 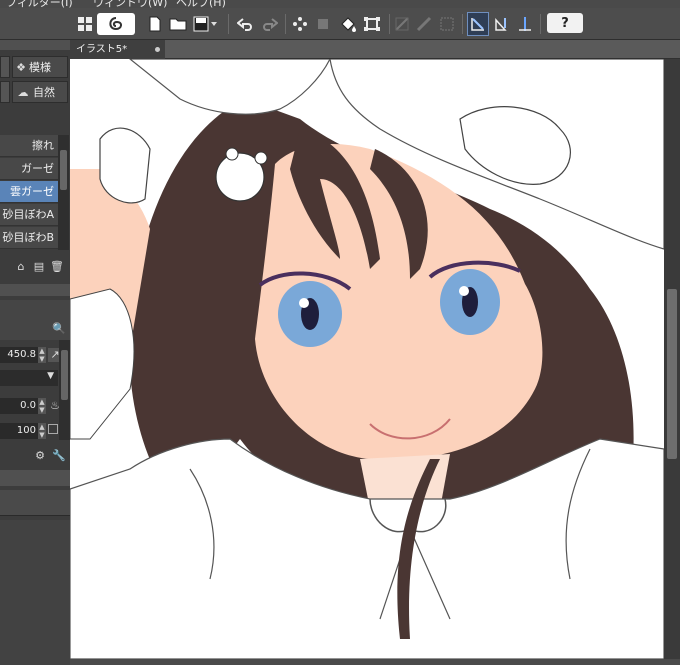 What do you see at coordinates (205, 24) in the screenshot?
I see `save-icon` at bounding box center [205, 24].